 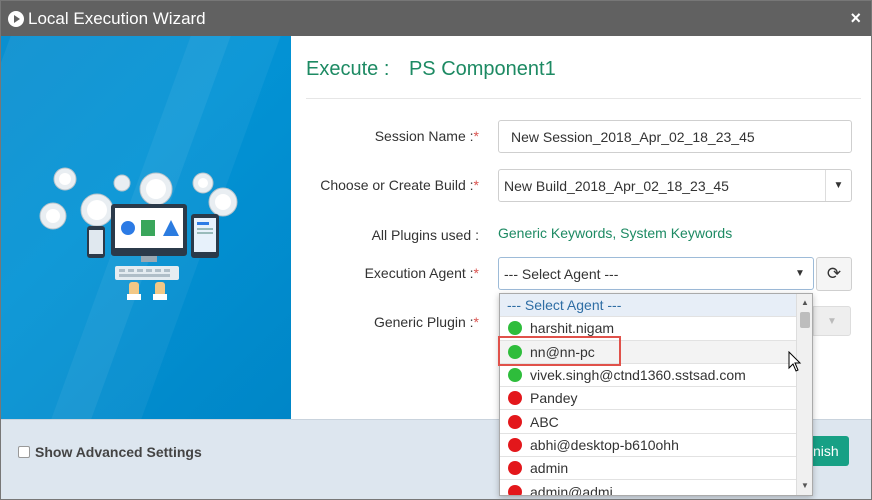 I want to click on execution-agent-label: Execution Agent :*, so click(x=421, y=273).